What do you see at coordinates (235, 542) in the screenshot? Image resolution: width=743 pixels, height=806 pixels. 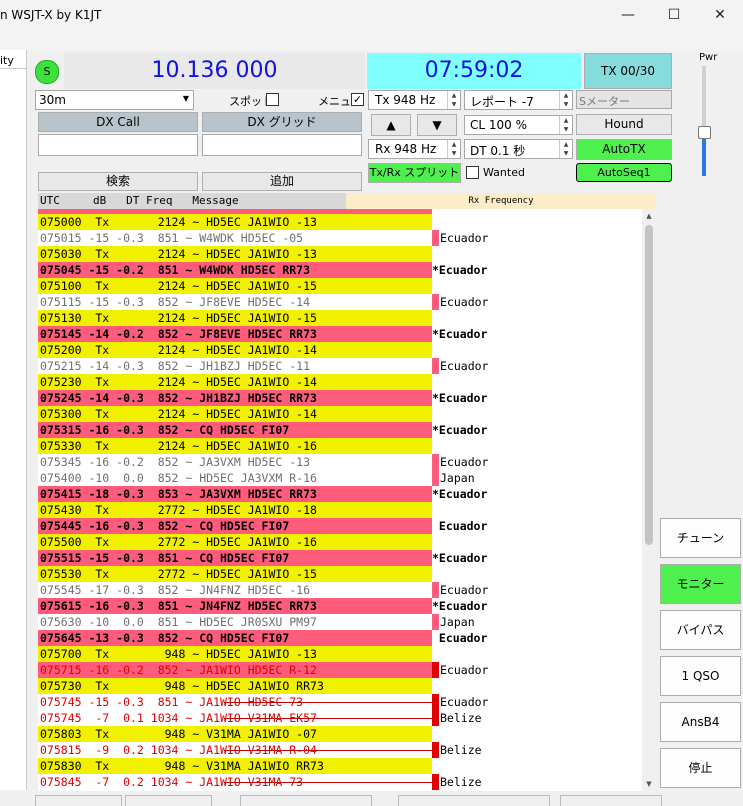 I see `decode-message: 075500 Tx 2772 ~ HD5EC JA1WIO -16` at bounding box center [235, 542].